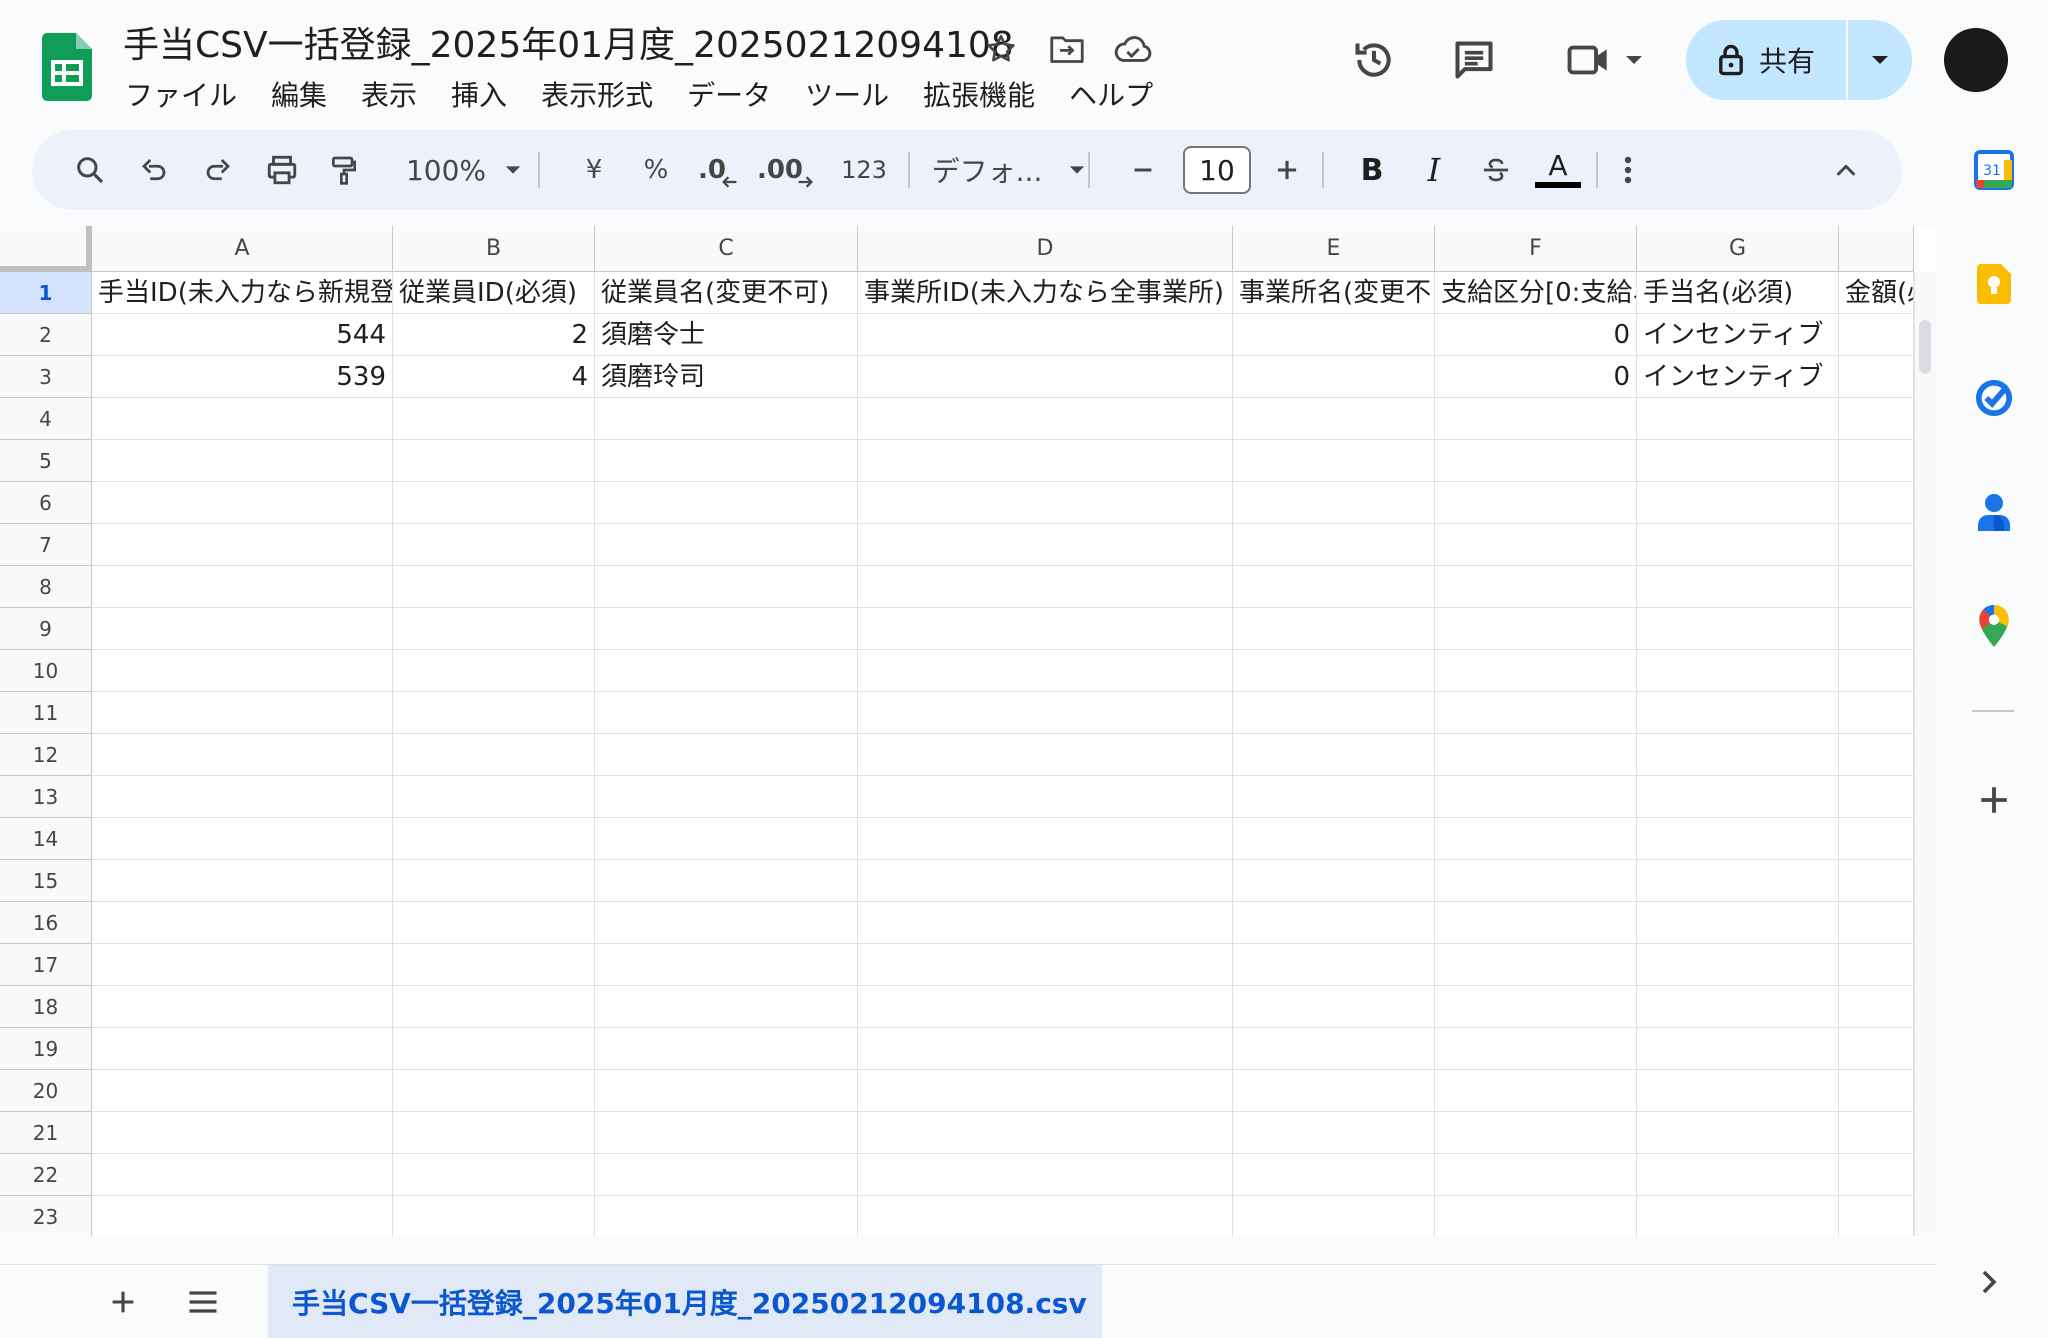 This screenshot has height=1338, width=2048. What do you see at coordinates (46, 797) in the screenshot?
I see `row-header-13: 13` at bounding box center [46, 797].